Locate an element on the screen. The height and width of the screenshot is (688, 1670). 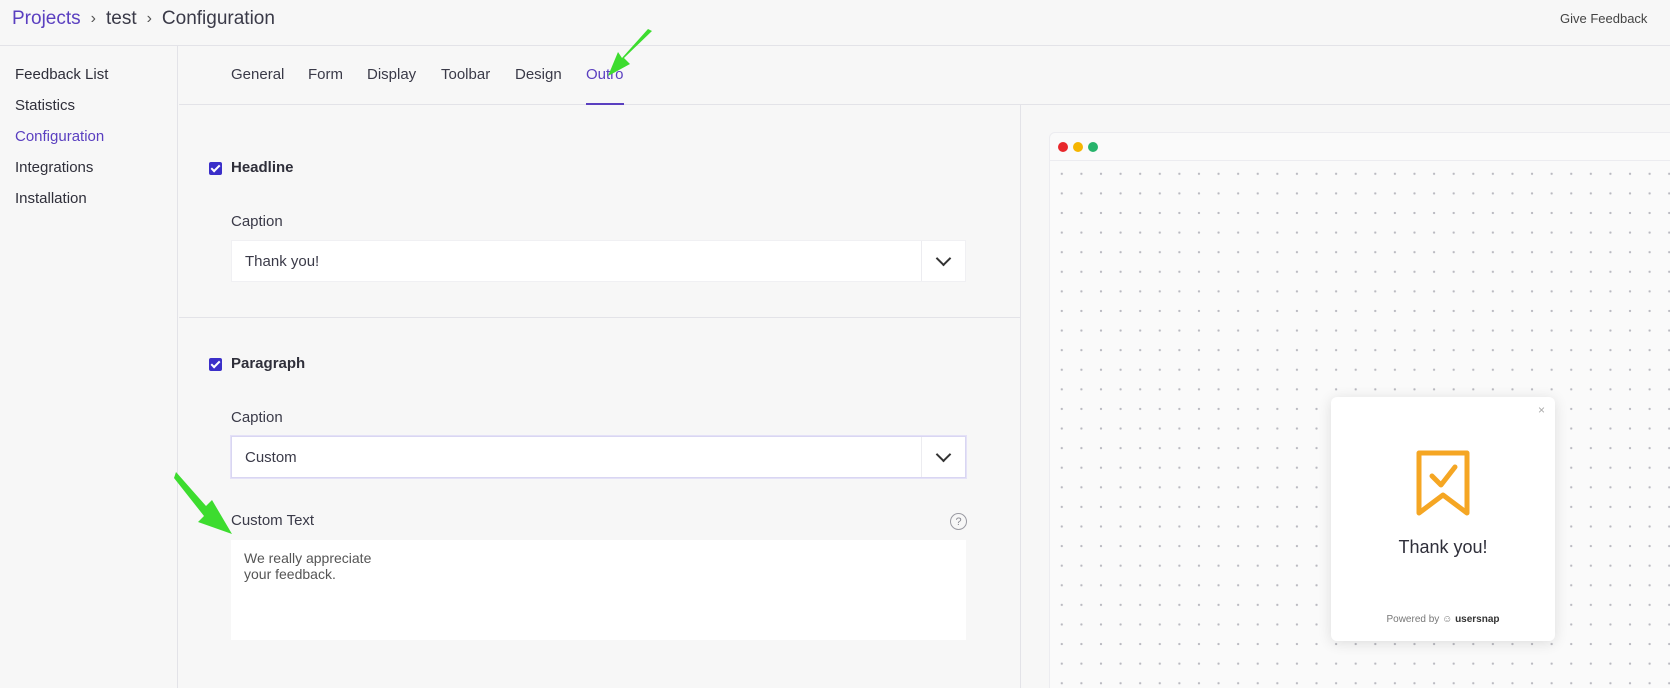
powered-by: Powered by ☺ usersnap is located at coordinates (1443, 619).